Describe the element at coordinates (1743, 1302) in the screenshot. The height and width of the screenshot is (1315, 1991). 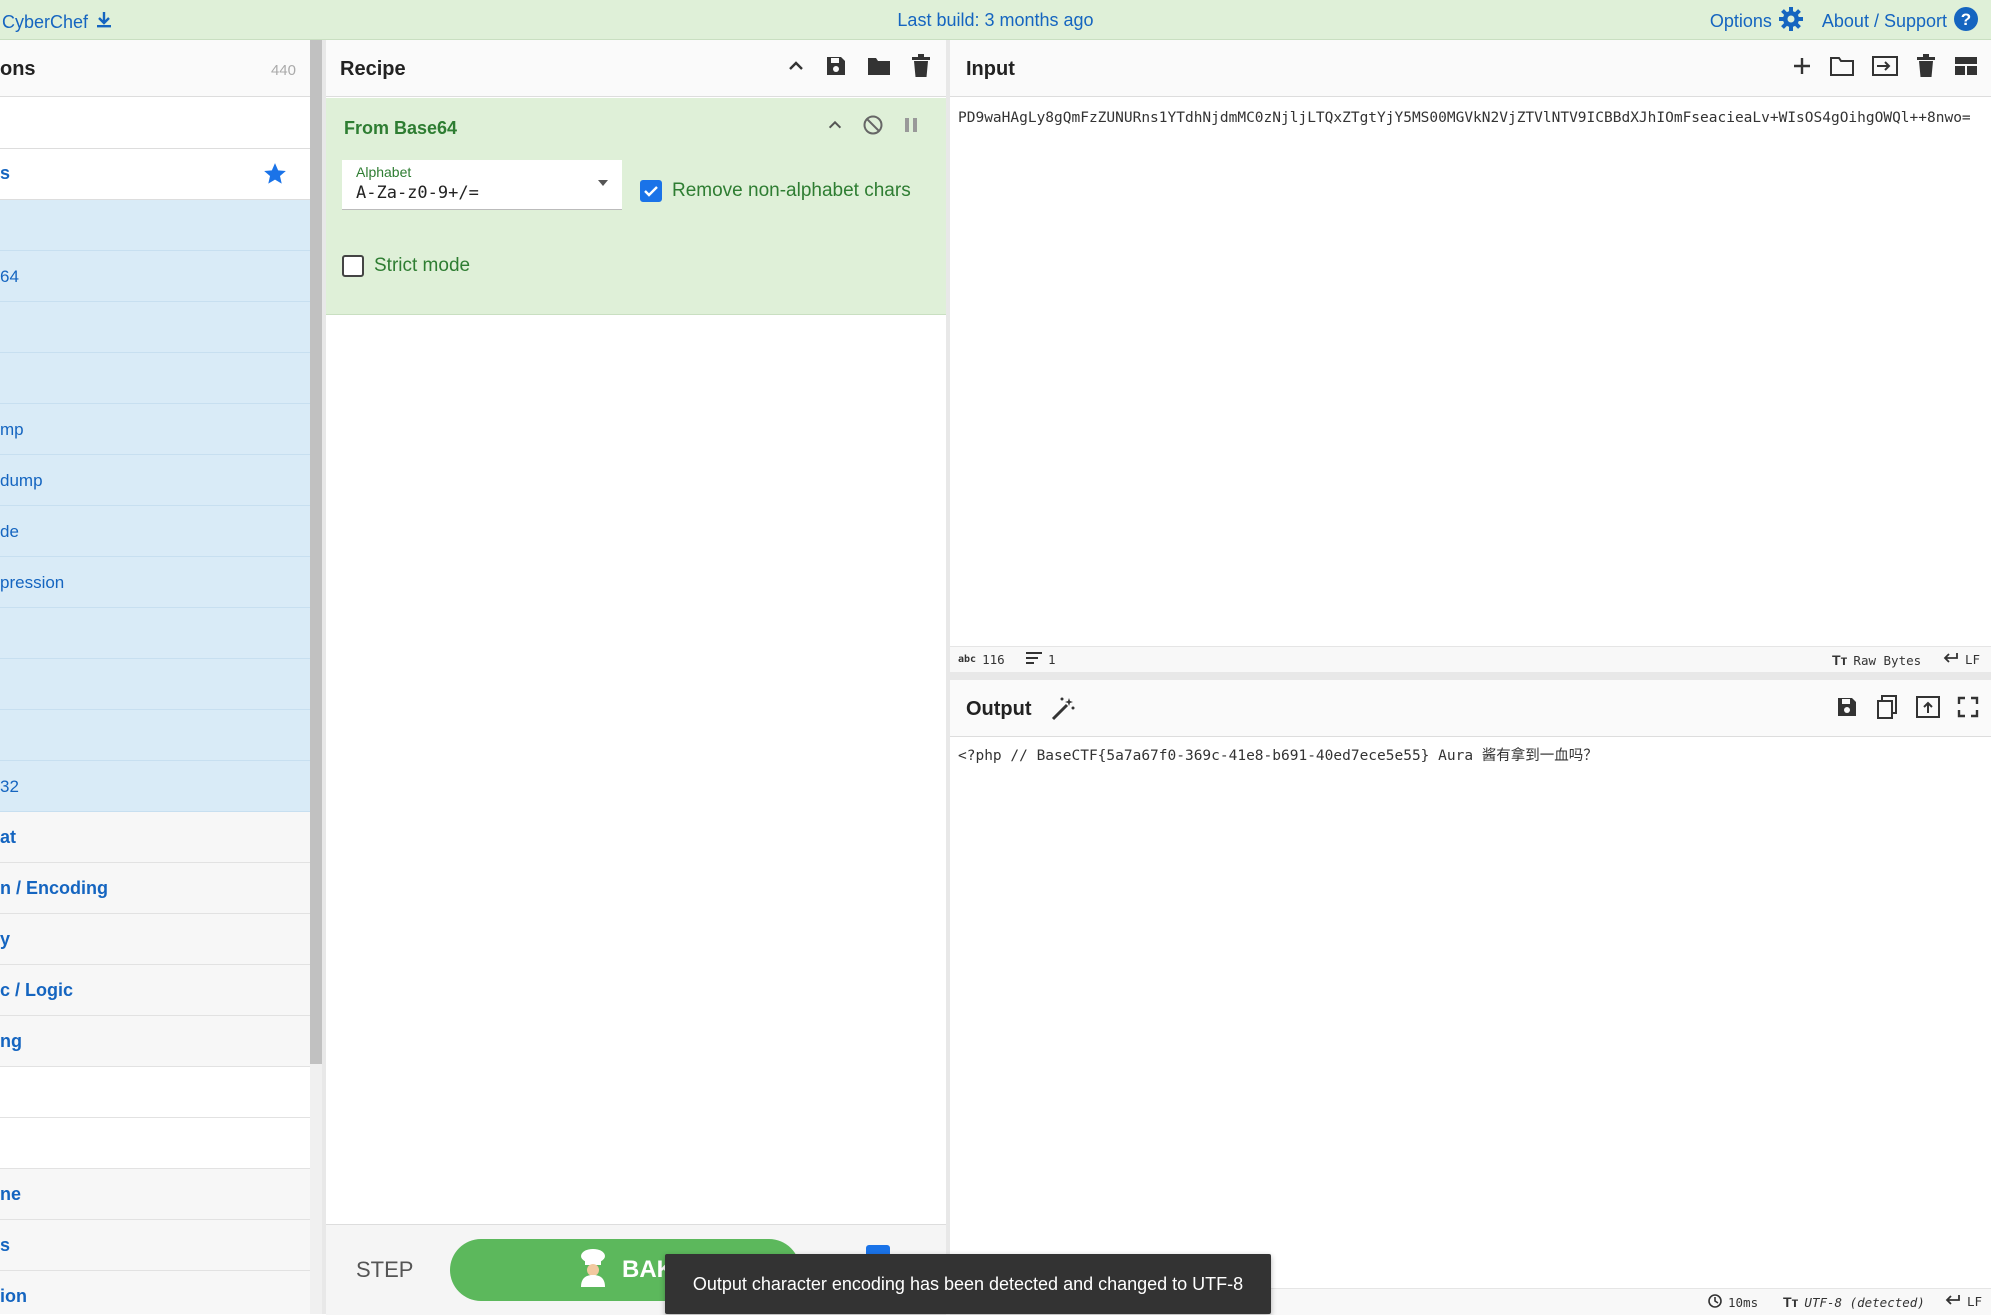
I see `bake-time: 10ms` at that location.